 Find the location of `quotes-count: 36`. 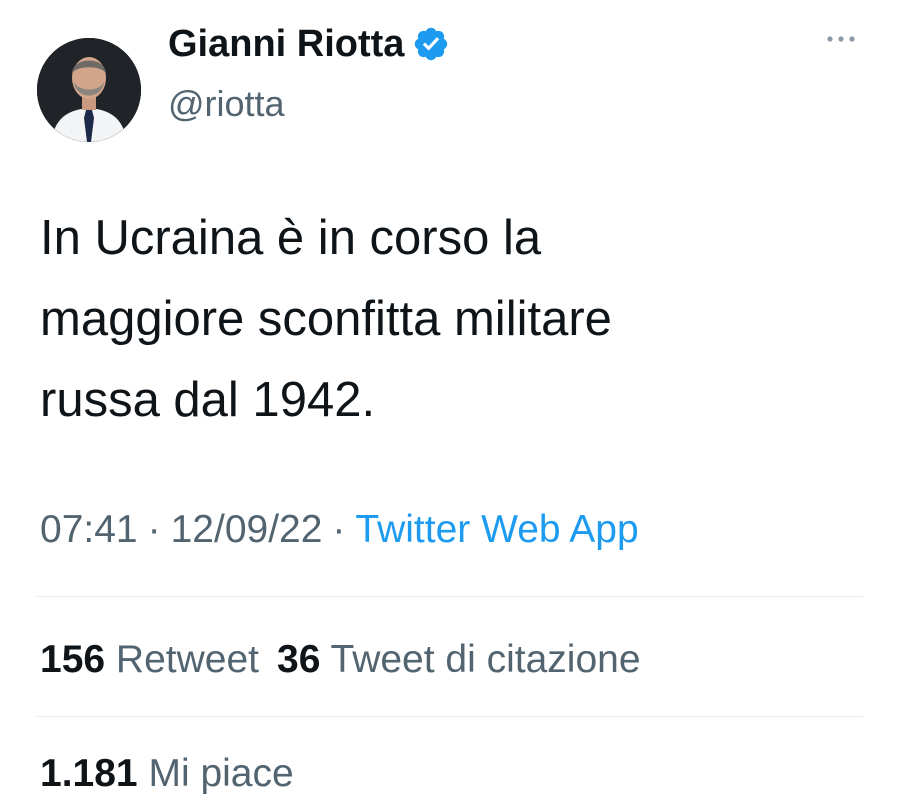

quotes-count: 36 is located at coordinates (299, 659).